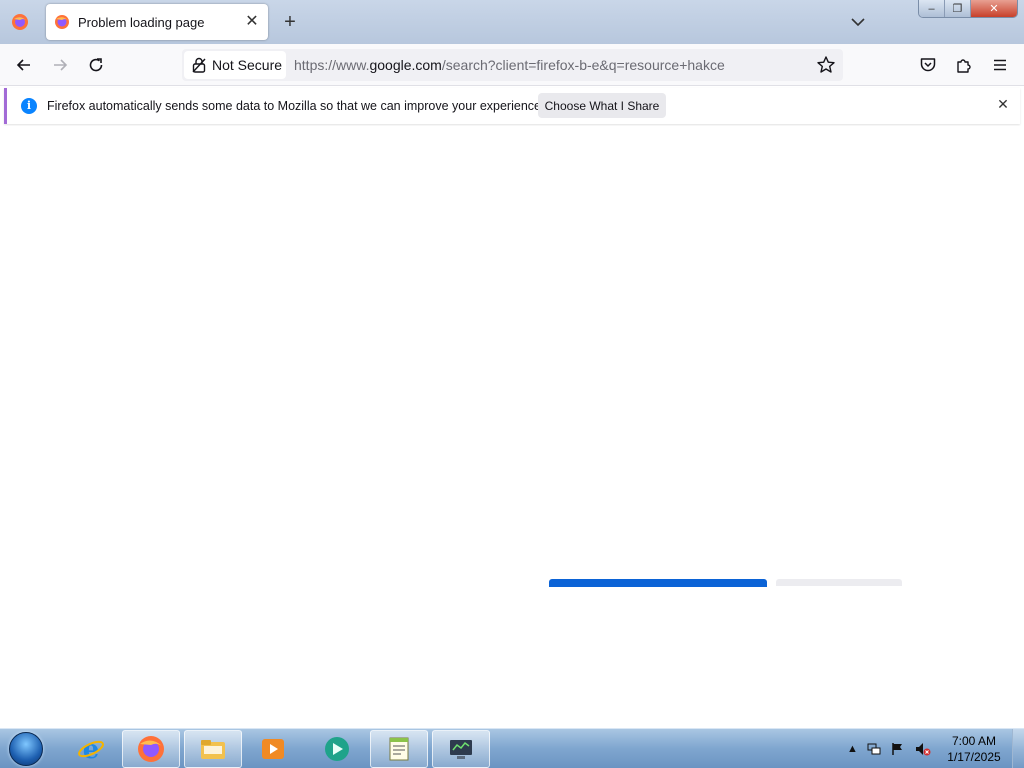  Describe the element at coordinates (602, 105) in the screenshot. I see `choose-what-i-share-button: Choose What I Share` at that location.